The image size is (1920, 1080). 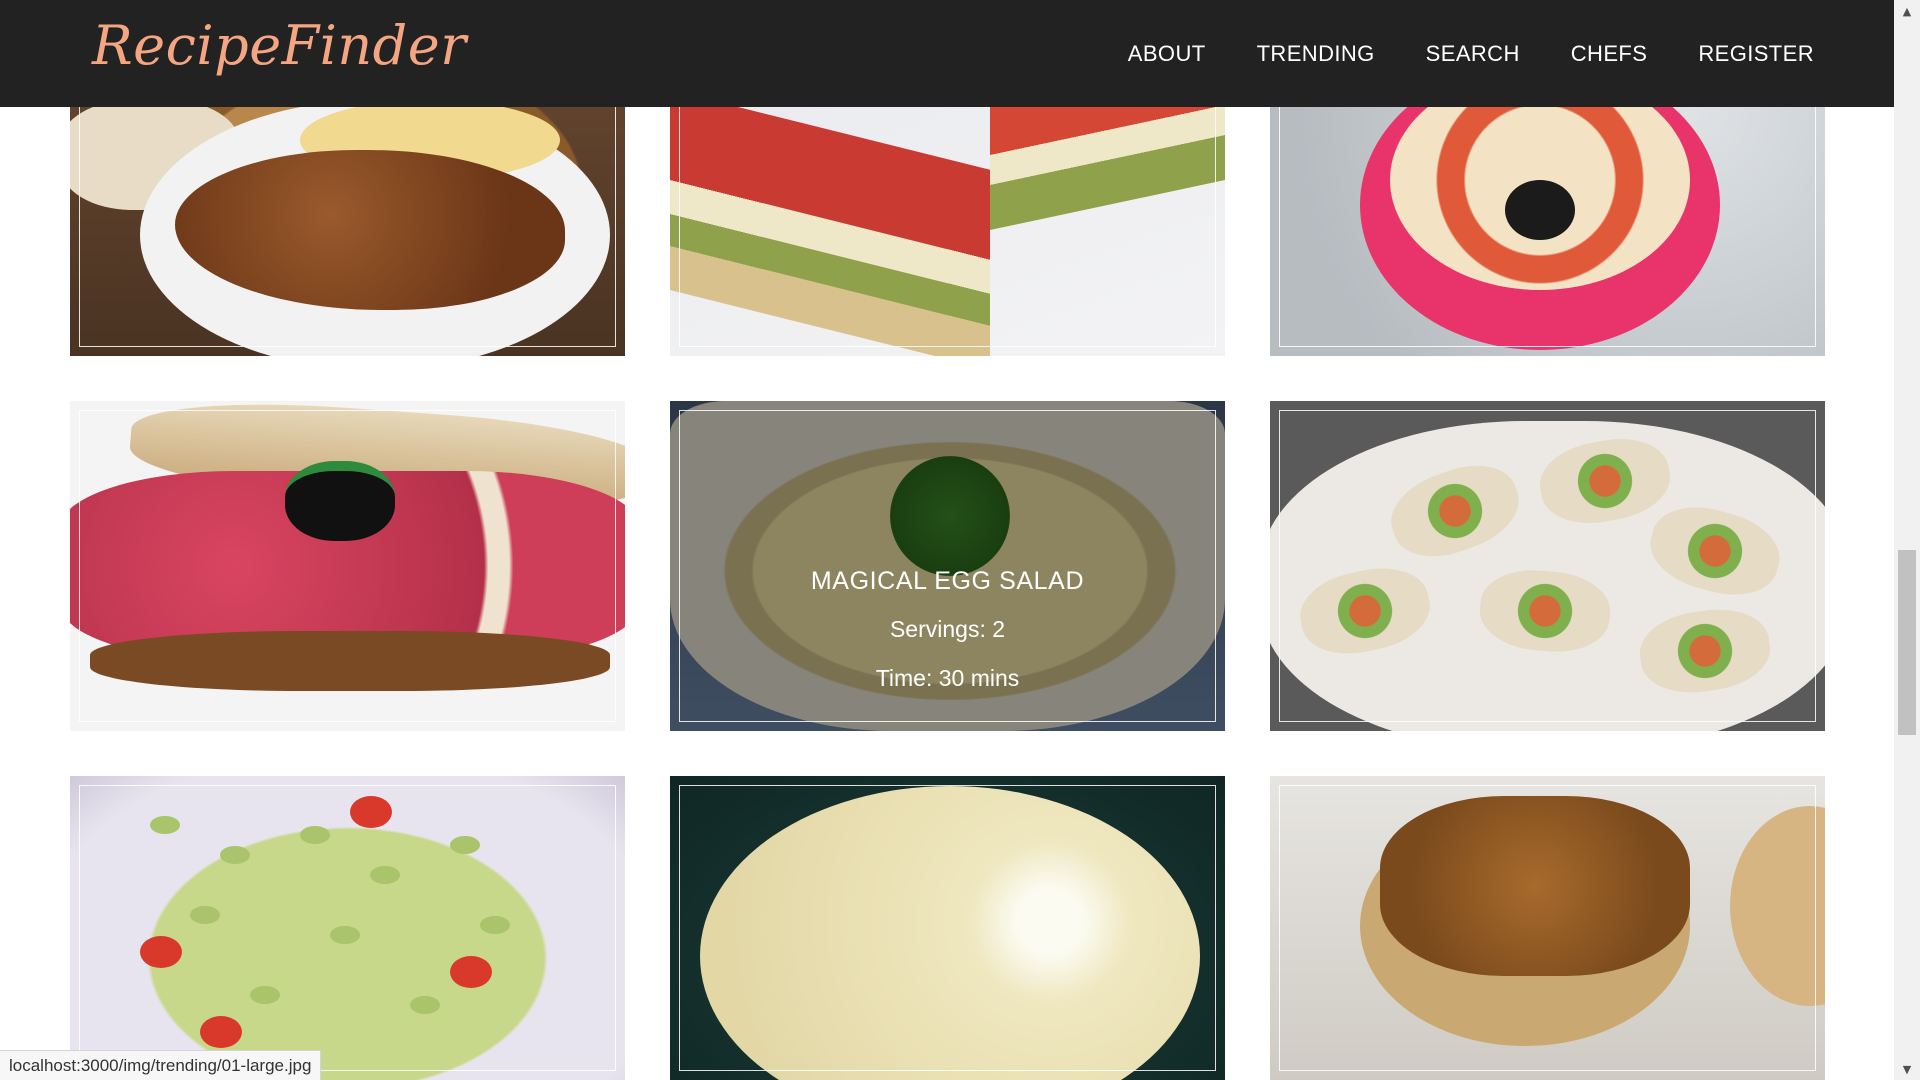 What do you see at coordinates (279, 45) in the screenshot?
I see `brand-logo: RecipeFinder` at bounding box center [279, 45].